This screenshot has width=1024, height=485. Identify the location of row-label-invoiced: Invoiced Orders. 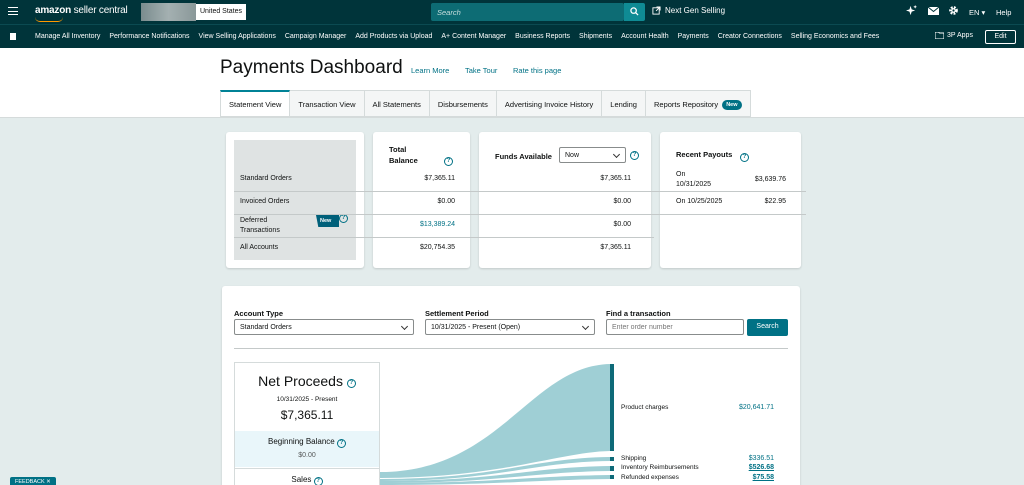
(265, 201).